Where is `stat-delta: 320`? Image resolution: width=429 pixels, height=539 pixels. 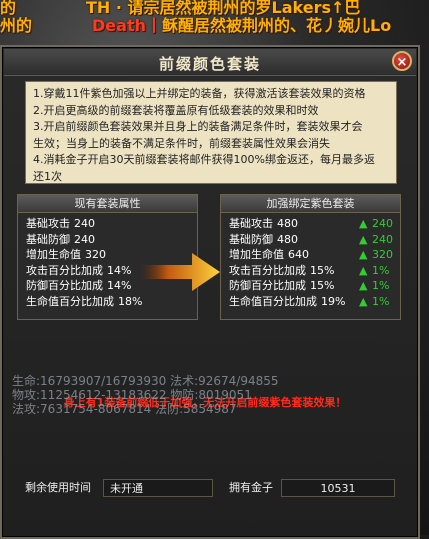
stat-delta: 320 is located at coordinates (382, 254).